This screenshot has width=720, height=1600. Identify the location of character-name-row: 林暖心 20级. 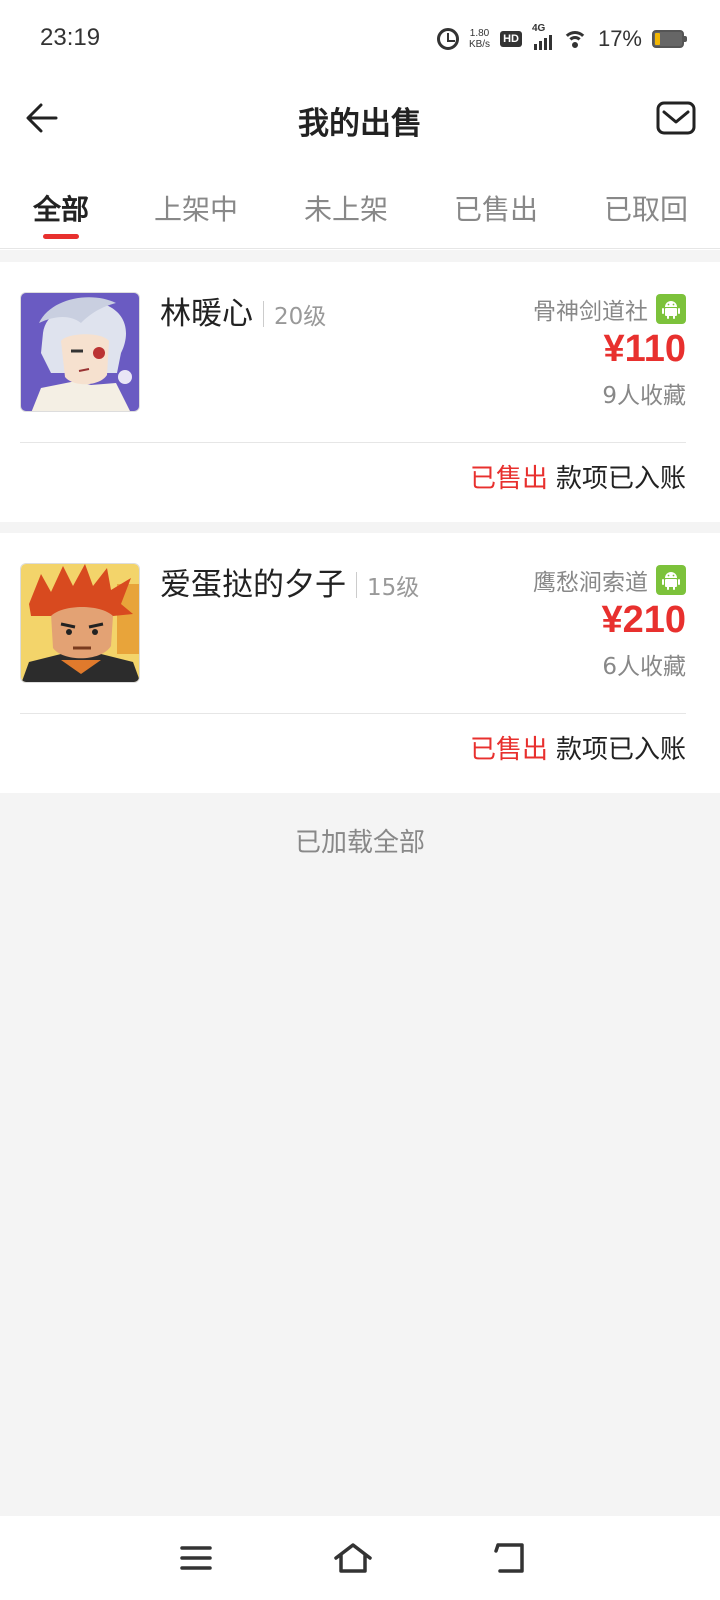
(243, 310).